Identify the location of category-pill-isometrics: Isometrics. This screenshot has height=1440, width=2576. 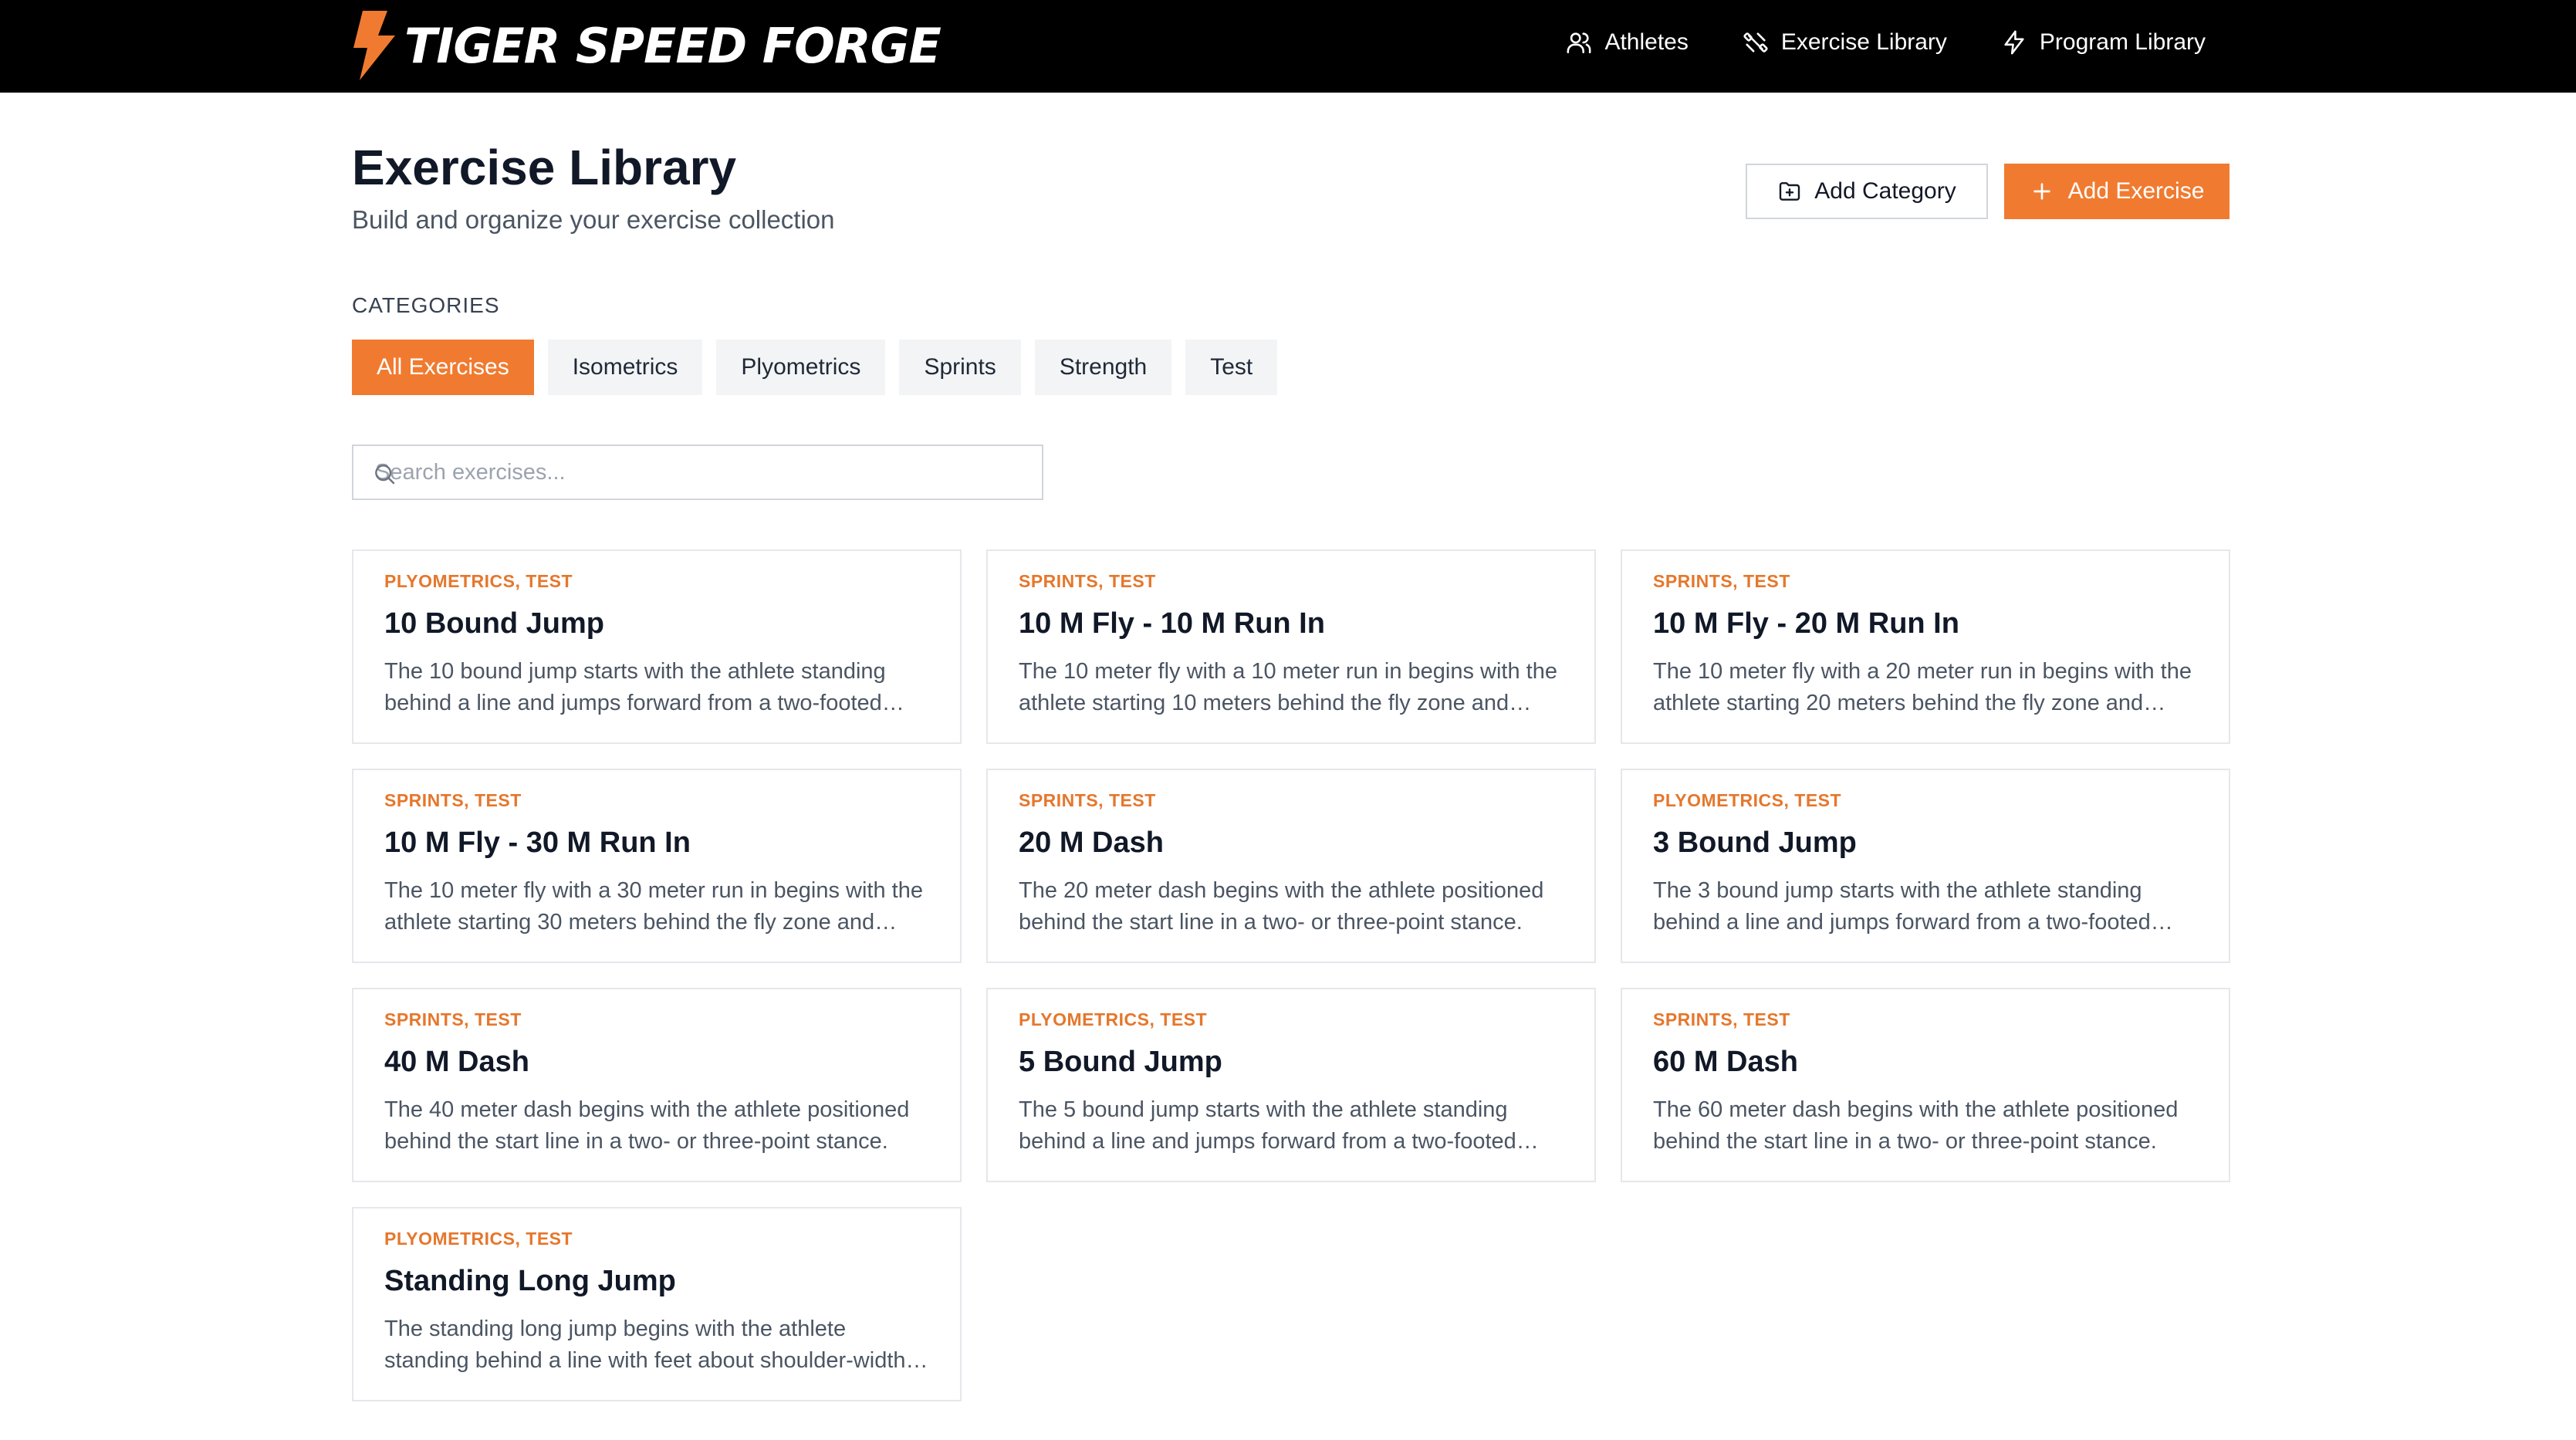
(625, 367).